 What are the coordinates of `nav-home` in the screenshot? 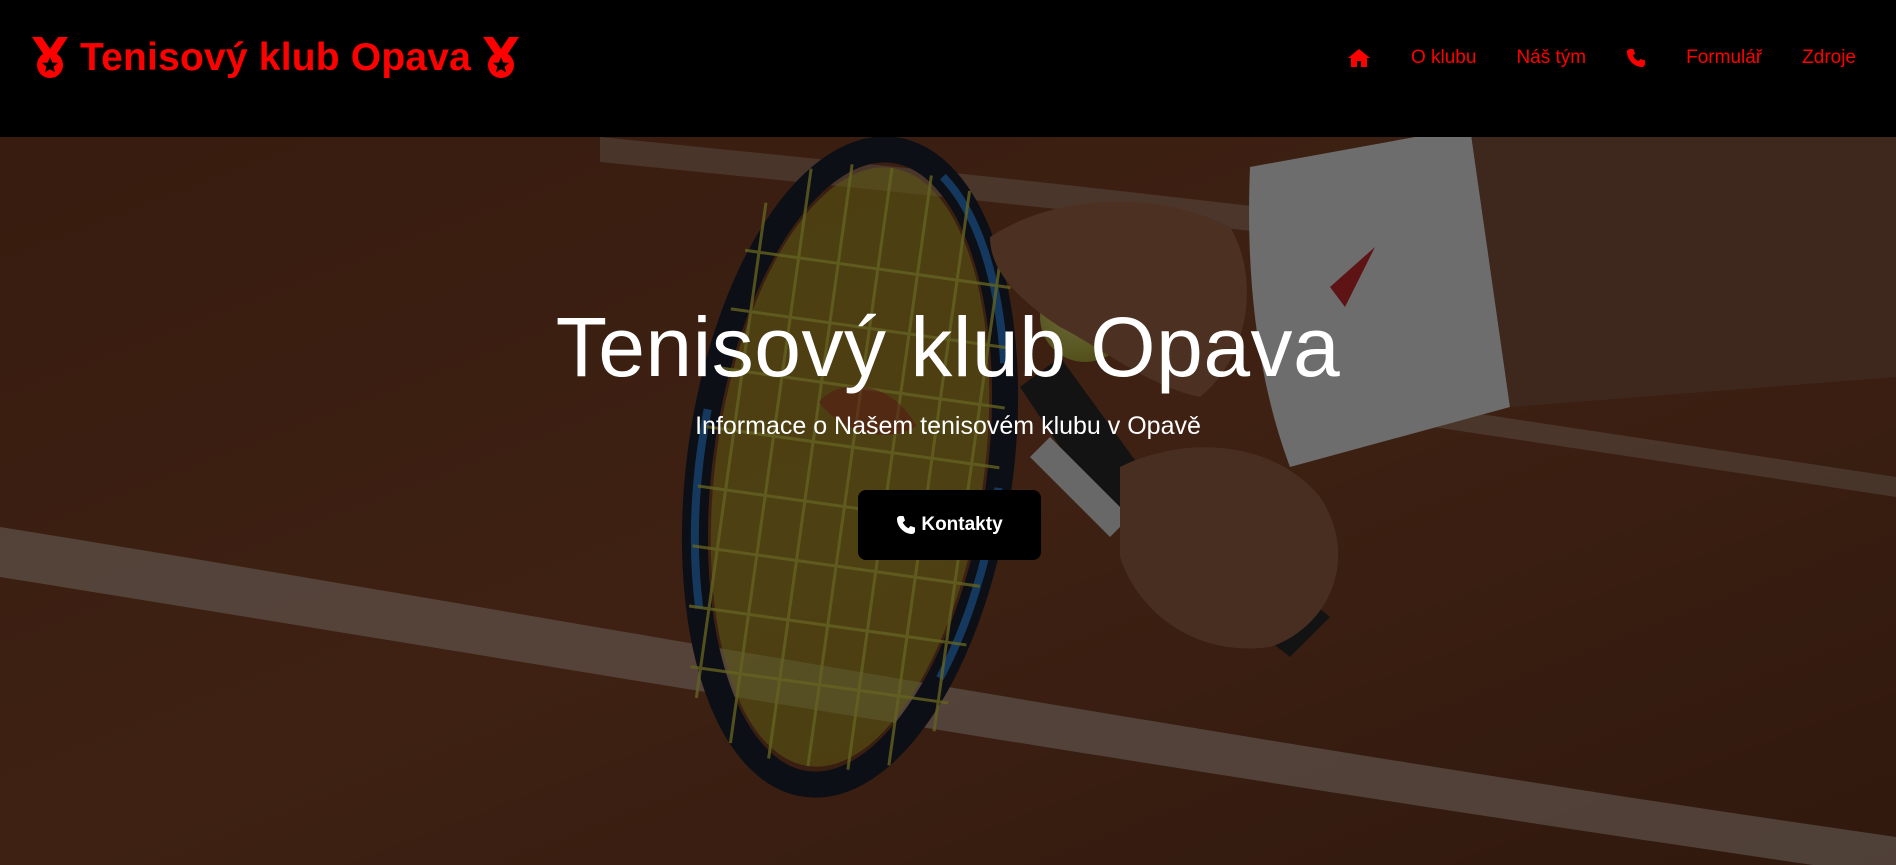 It's located at (1359, 58).